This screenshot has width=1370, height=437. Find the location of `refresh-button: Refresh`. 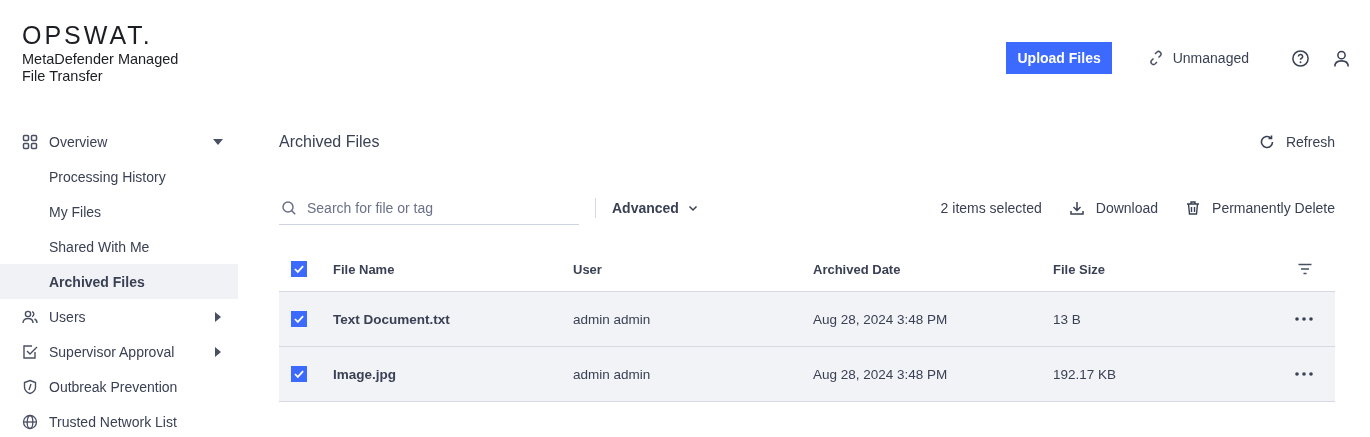

refresh-button: Refresh is located at coordinates (1296, 142).